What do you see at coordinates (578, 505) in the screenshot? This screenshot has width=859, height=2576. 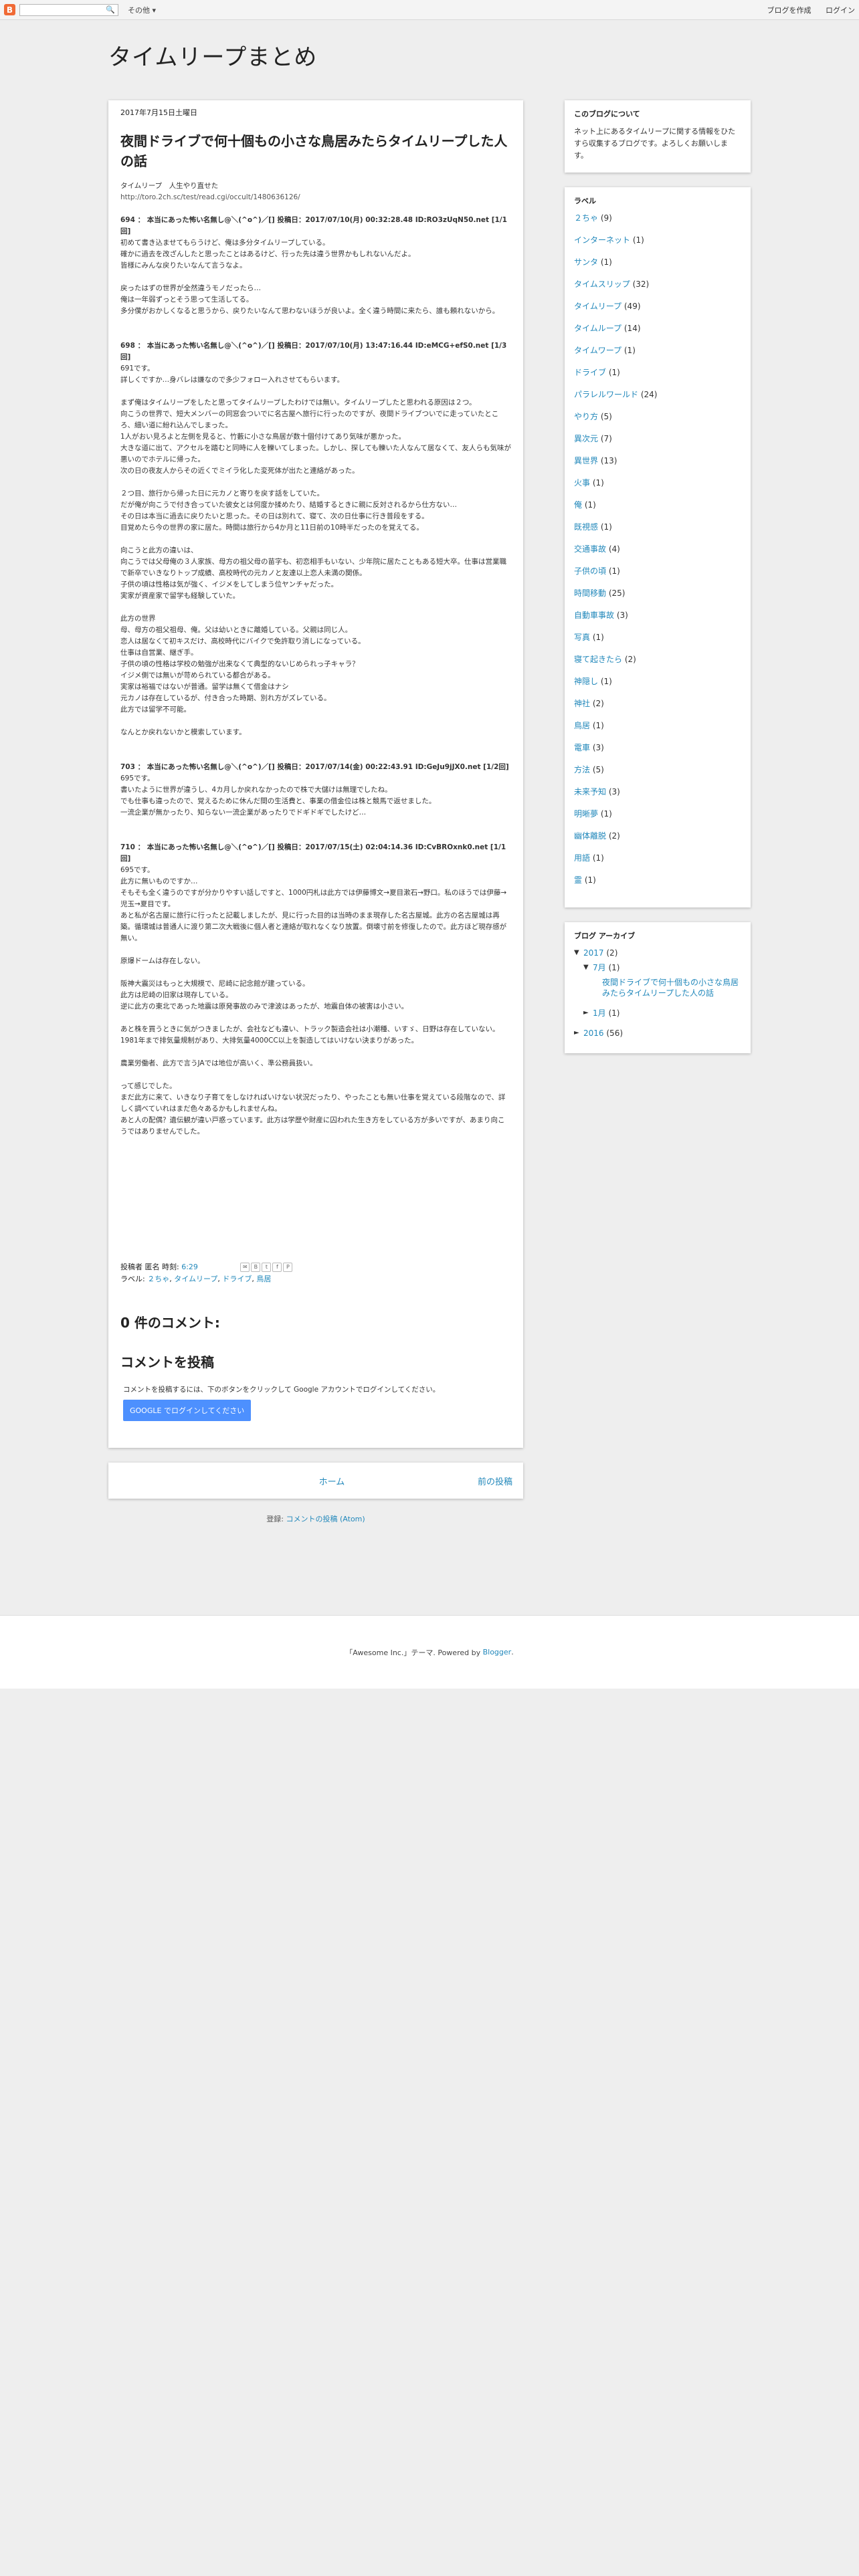 I see `label-link: 俺` at bounding box center [578, 505].